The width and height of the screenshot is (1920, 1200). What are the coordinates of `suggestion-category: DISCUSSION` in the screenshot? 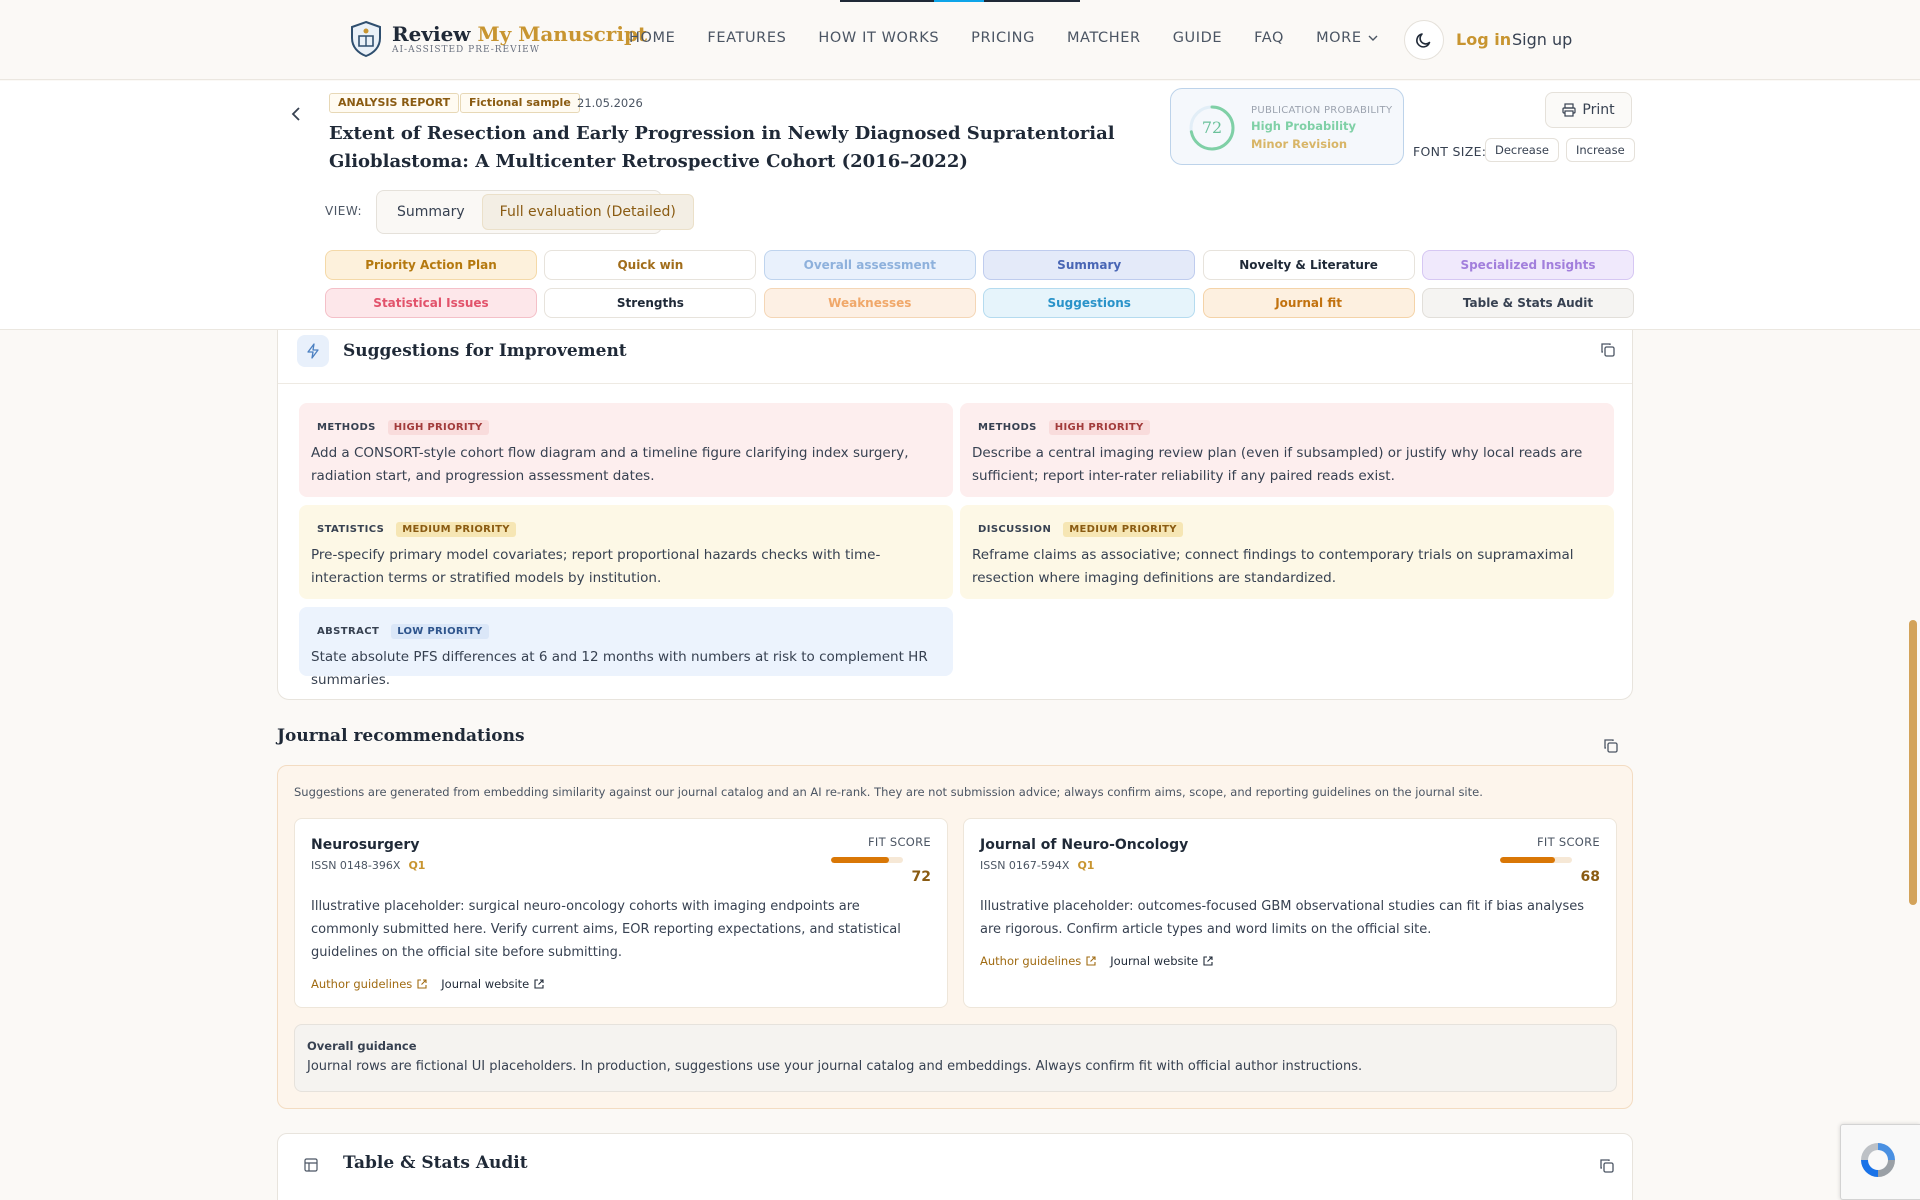 It's located at (1015, 529).